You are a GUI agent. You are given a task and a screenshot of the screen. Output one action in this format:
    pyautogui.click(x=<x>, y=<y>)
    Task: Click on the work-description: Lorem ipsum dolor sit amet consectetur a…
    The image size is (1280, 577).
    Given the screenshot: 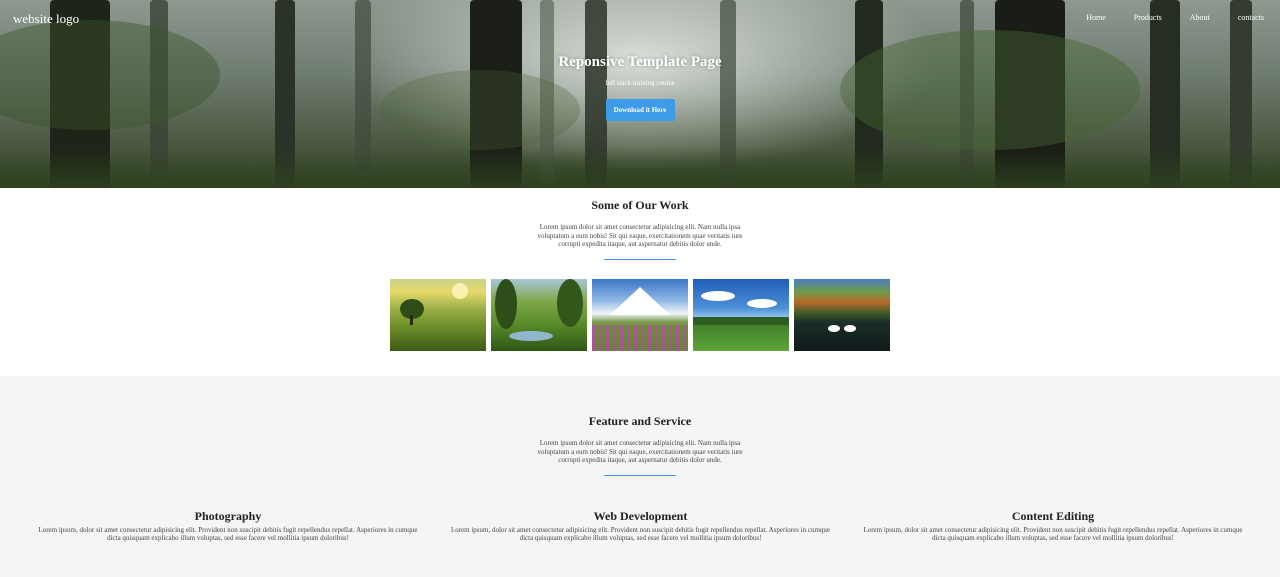 What is the action you would take?
    pyautogui.click(x=640, y=235)
    